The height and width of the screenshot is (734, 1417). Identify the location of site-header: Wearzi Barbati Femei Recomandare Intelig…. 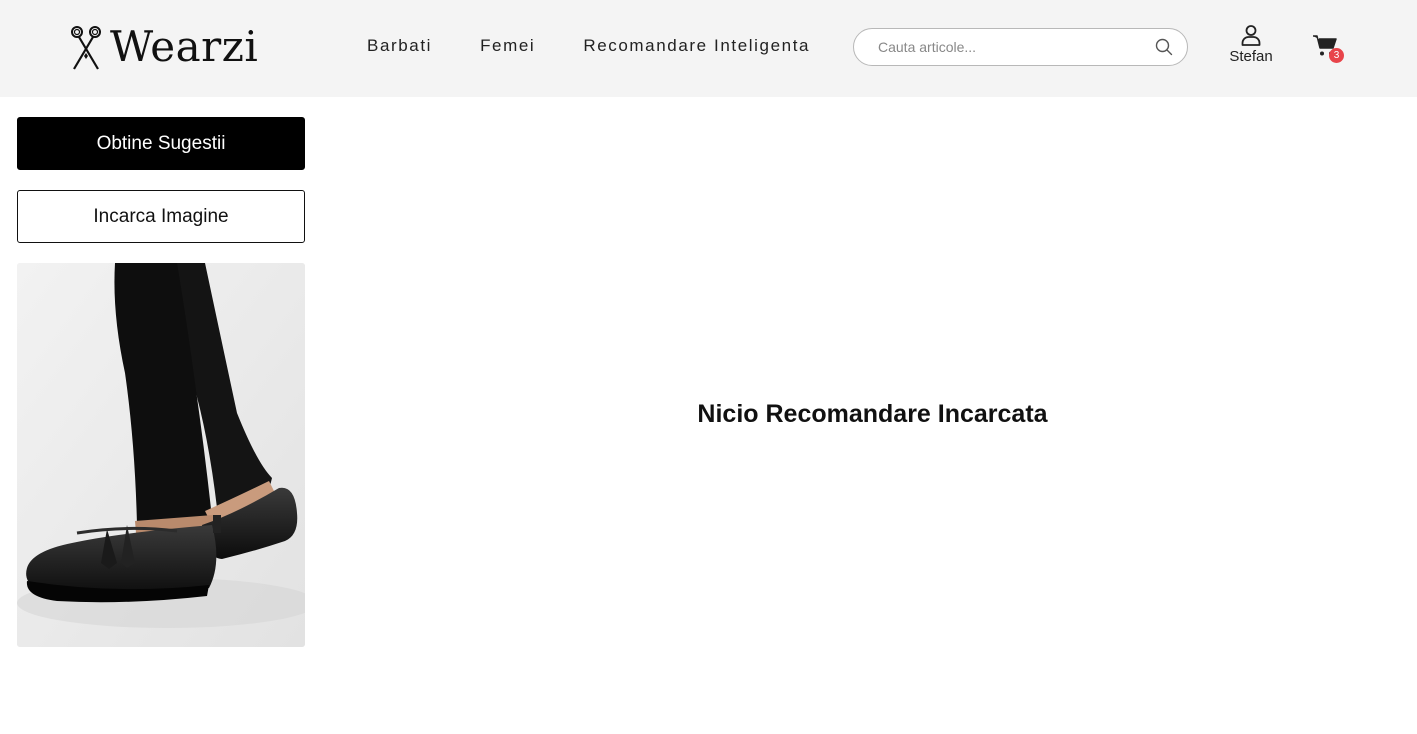
(708, 48).